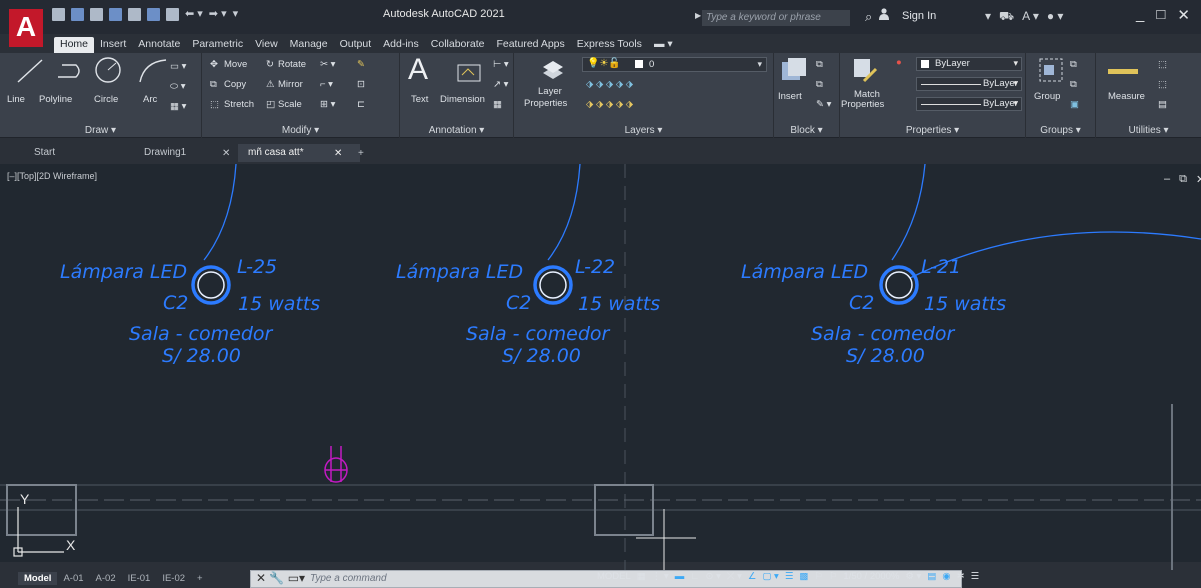 The image size is (1201, 588). I want to click on group-edit-icon: ⧉, so click(1073, 84).